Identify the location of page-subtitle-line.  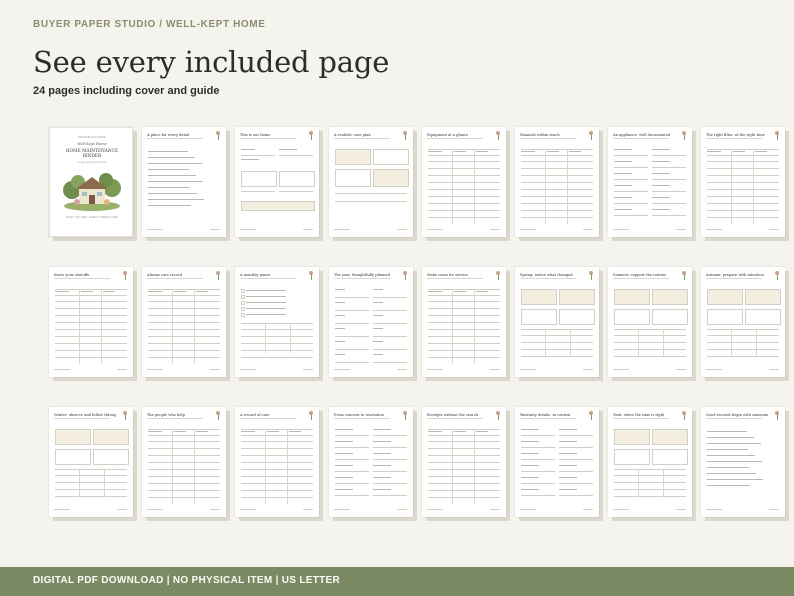
(734, 278).